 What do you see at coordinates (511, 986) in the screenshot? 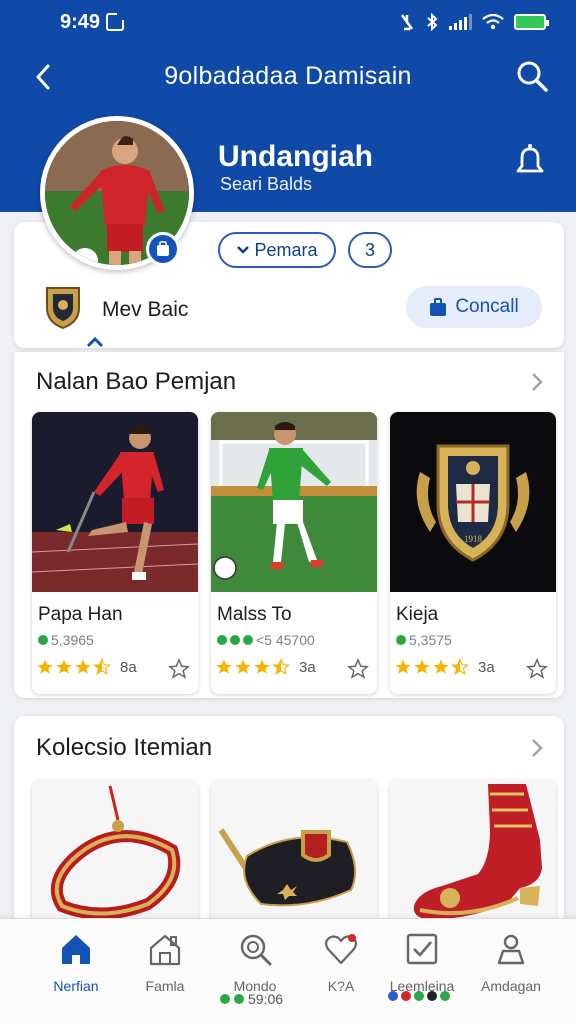
I see `nav-label: Amdagan` at bounding box center [511, 986].